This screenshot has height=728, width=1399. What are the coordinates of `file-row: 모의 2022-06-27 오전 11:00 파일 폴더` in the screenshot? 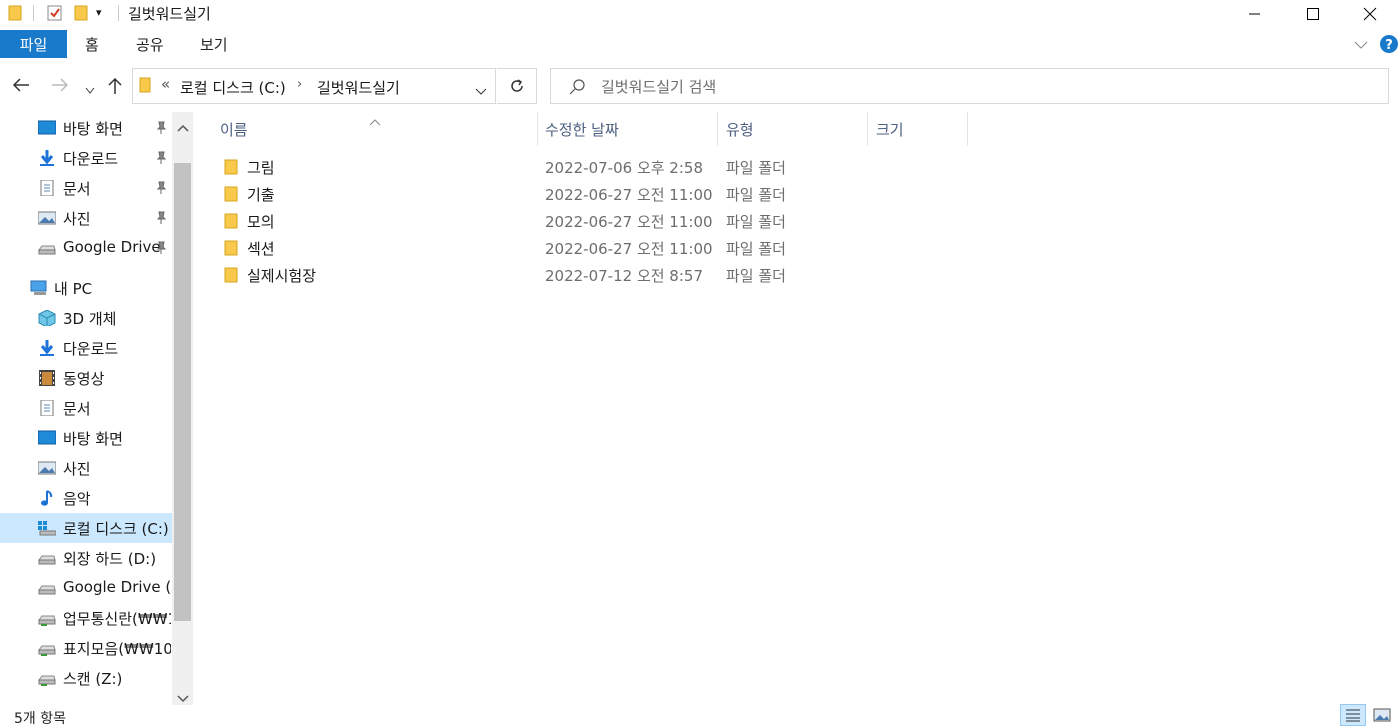 It's located at (595, 220).